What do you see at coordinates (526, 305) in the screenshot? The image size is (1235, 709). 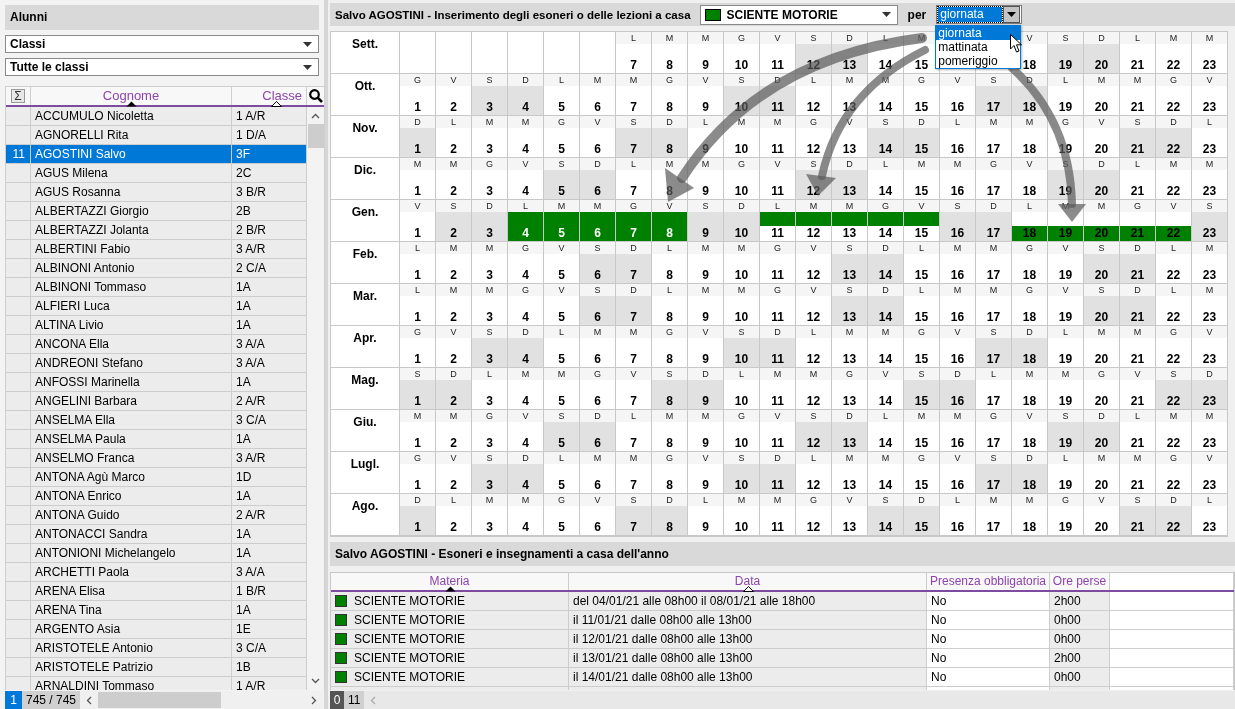 I see `day-cell: G 4` at bounding box center [526, 305].